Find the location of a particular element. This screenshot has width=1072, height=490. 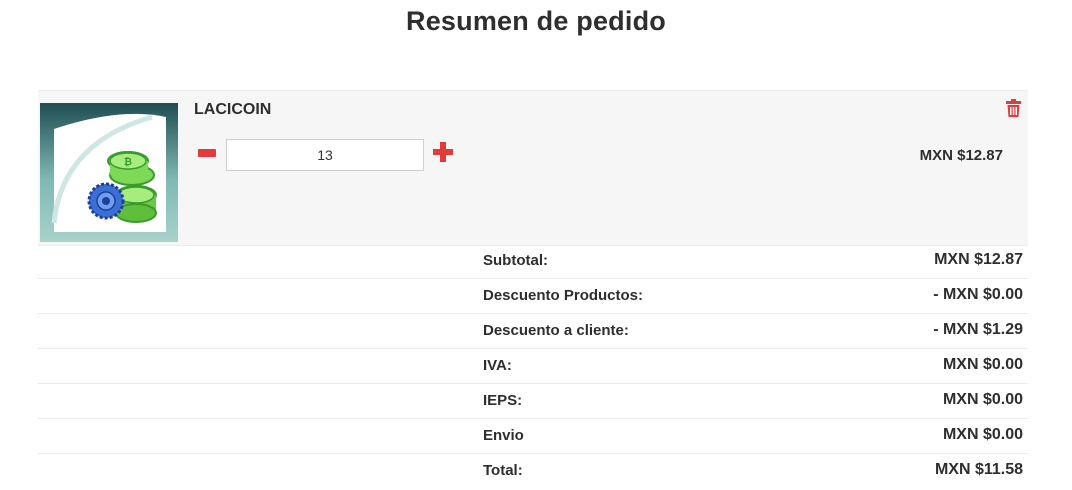

summary-row-customer-discount: Descuento a cliente: - MXN $1.29 is located at coordinates (533, 331).